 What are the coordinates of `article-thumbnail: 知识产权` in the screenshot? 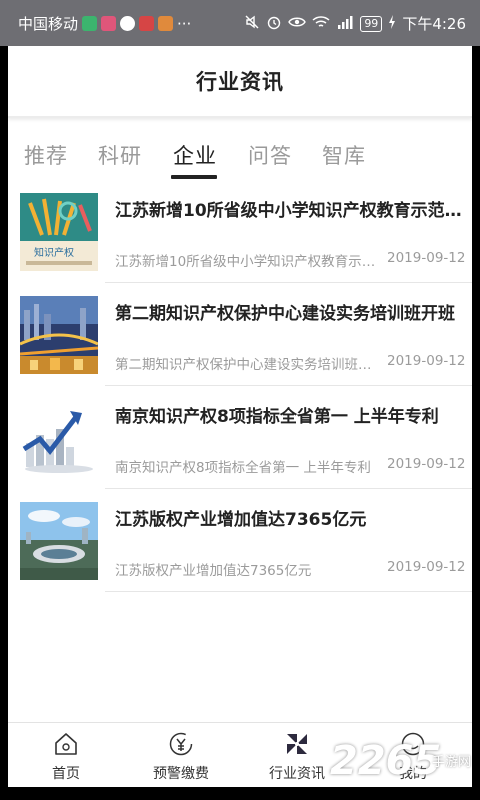 It's located at (59, 232).